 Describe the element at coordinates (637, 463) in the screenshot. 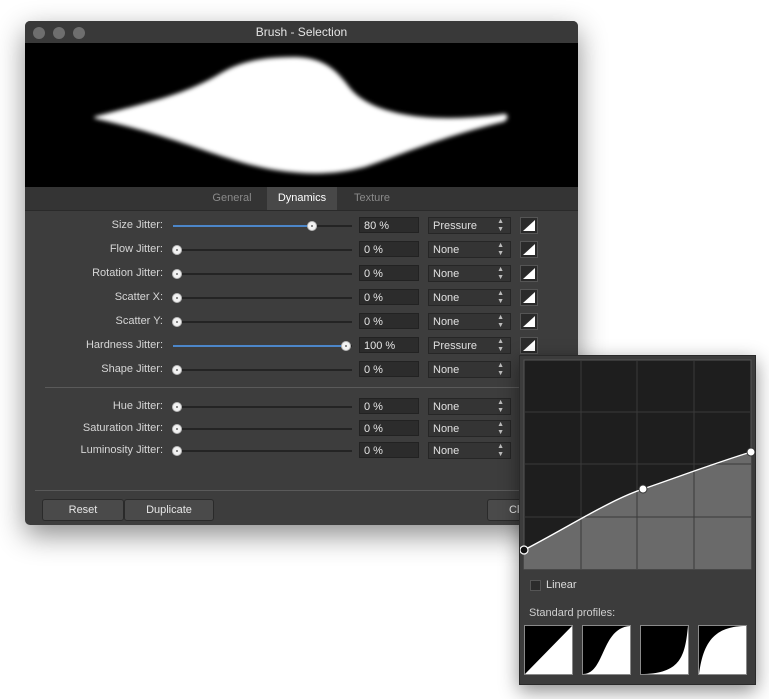

I see `pressure-curve-graph` at that location.